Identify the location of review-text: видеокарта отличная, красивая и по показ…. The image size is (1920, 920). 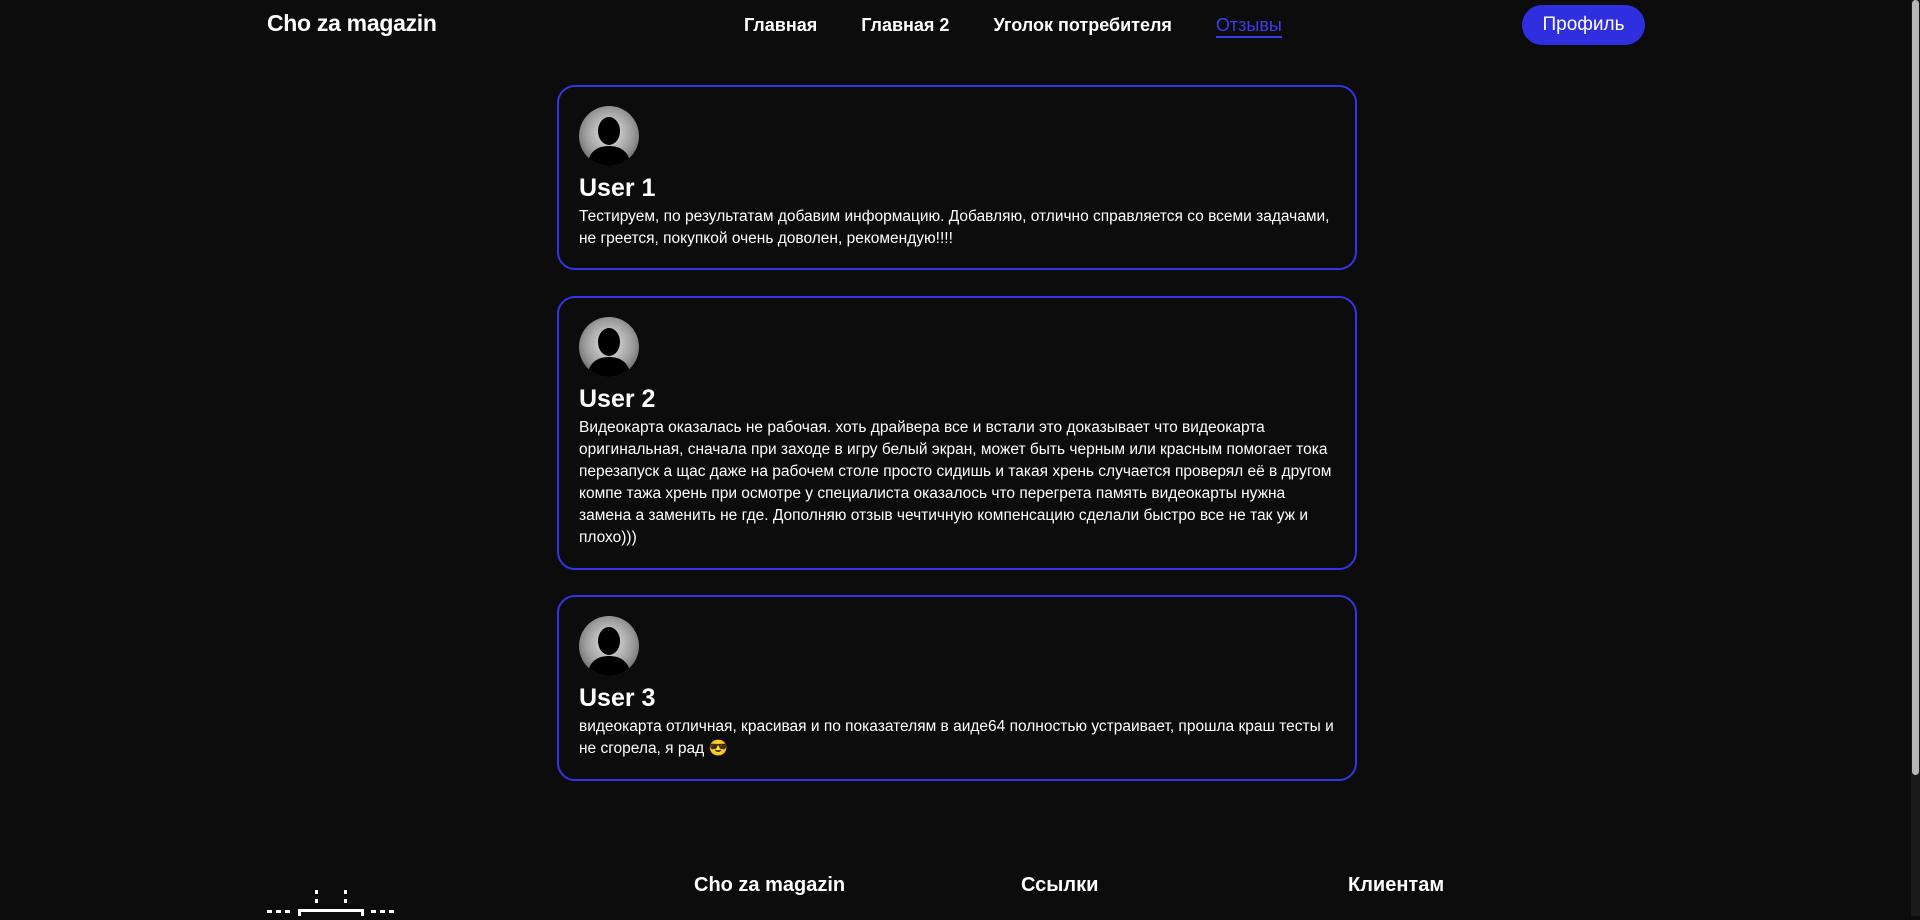
(956, 737).